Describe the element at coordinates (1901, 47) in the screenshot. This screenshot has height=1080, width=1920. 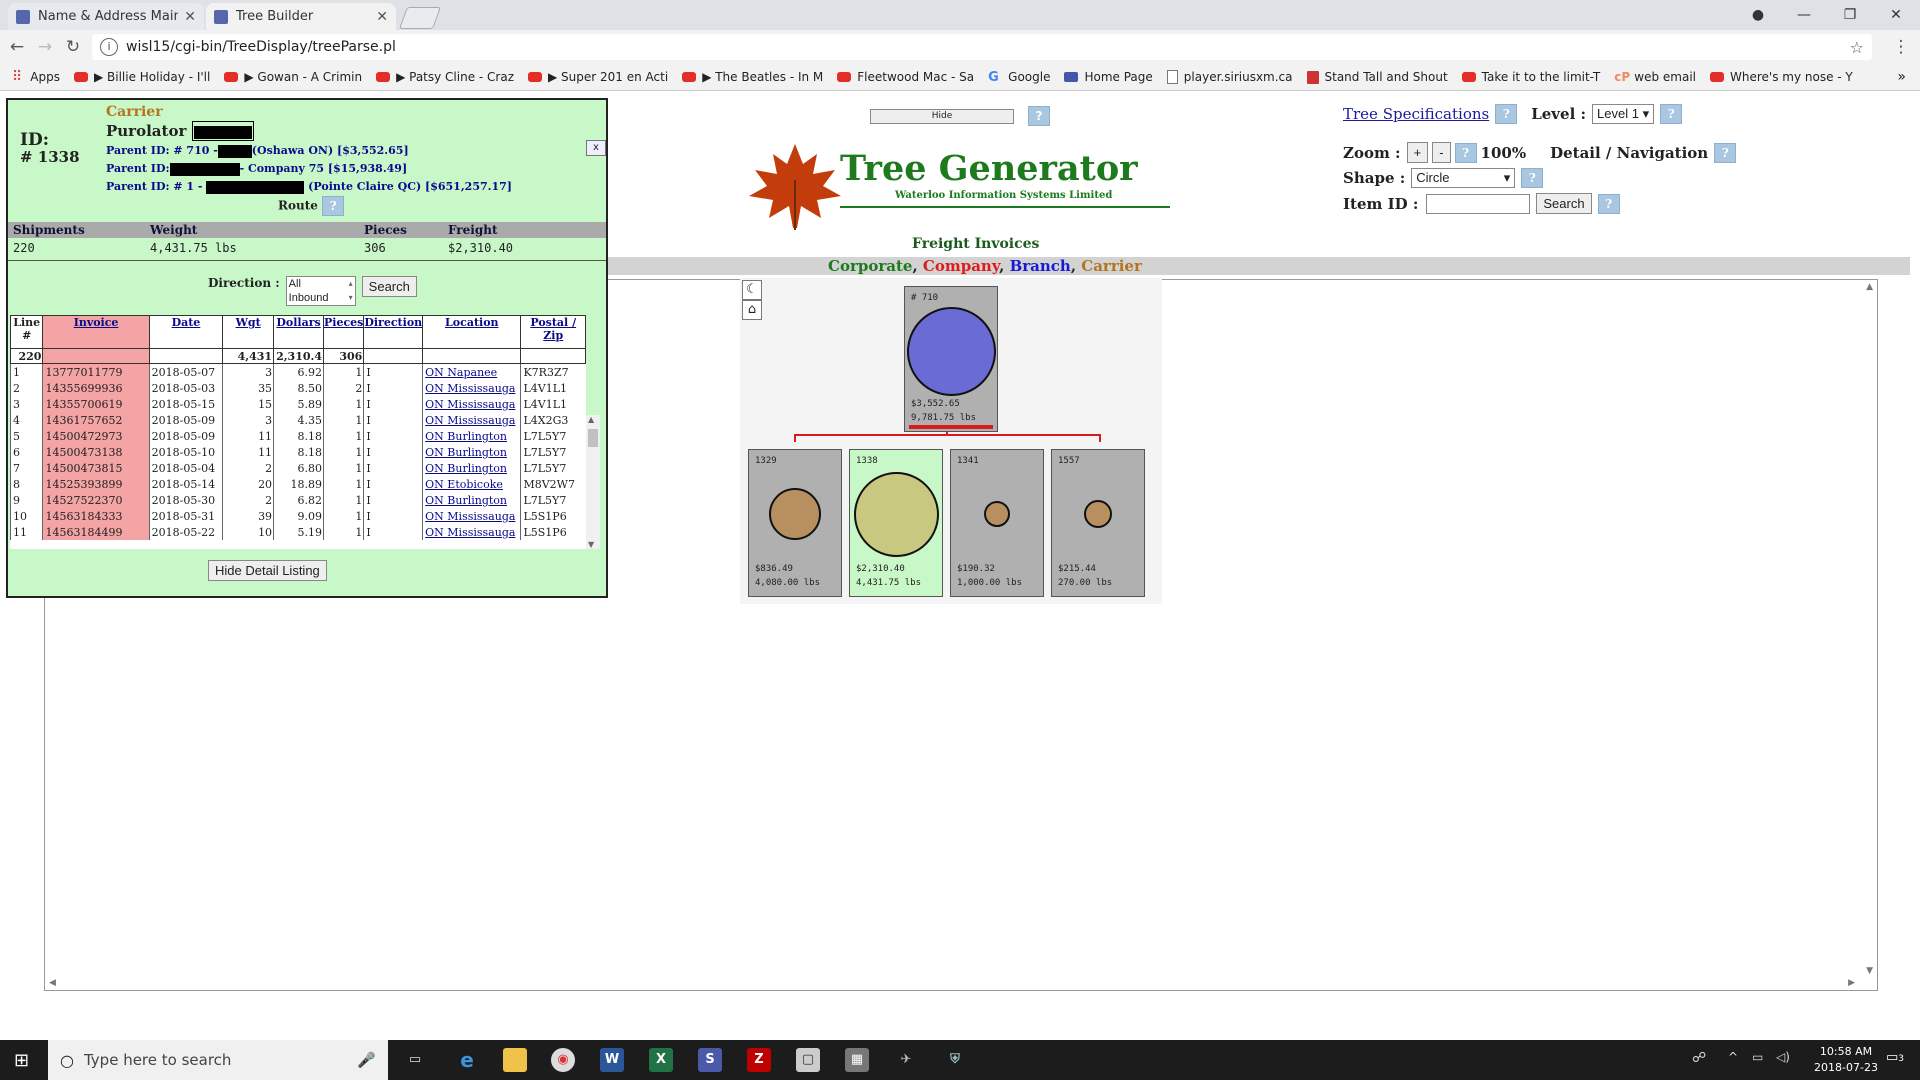
I see `menu-dots-icon: ⋮` at that location.